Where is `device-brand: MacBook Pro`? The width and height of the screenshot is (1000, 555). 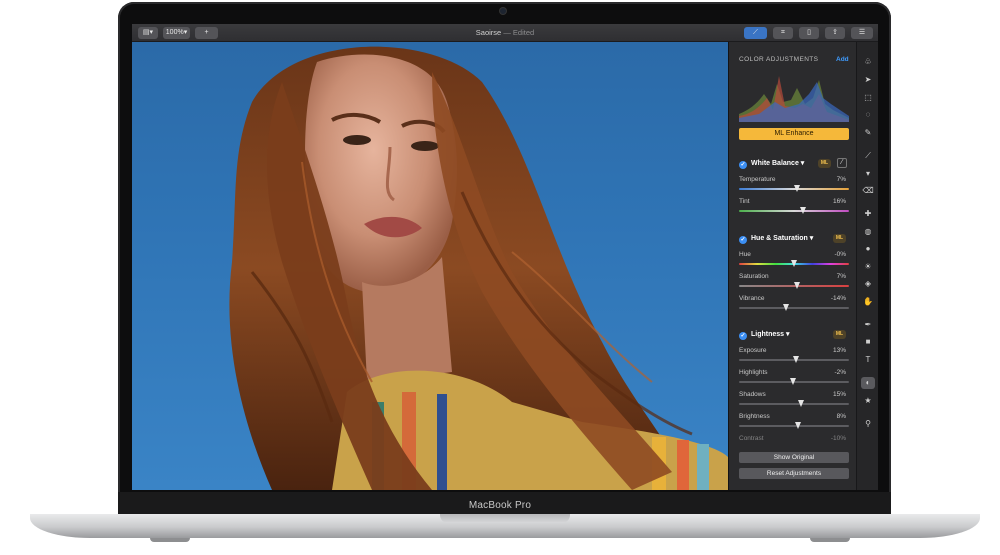 device-brand: MacBook Pro is located at coordinates (500, 505).